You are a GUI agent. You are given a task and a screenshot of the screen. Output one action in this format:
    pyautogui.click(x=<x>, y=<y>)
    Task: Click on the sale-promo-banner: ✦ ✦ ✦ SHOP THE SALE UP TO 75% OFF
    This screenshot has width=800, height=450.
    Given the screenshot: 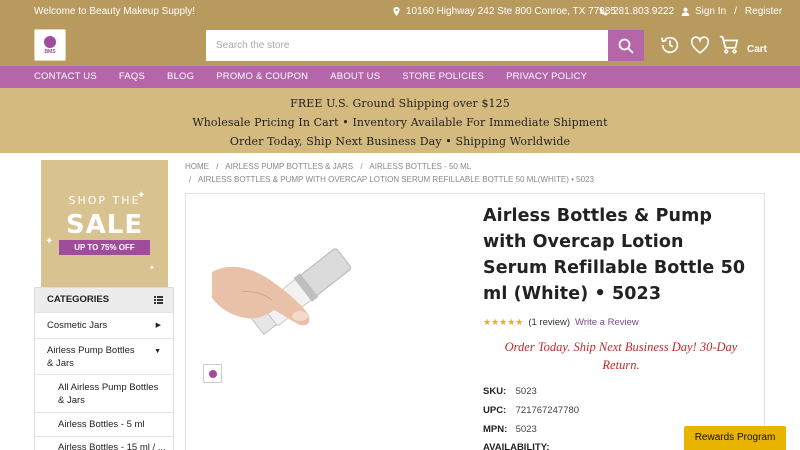 What is the action you would take?
    pyautogui.click(x=104, y=223)
    